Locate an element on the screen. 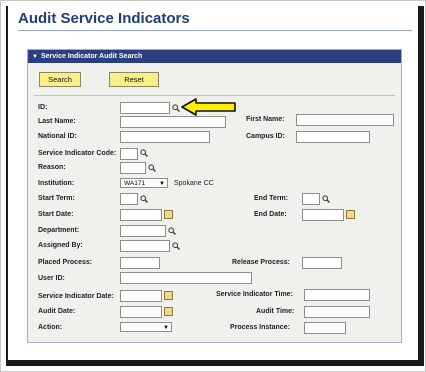 The height and width of the screenshot is (372, 426). frame-border-bottom is located at coordinates (215, 363).